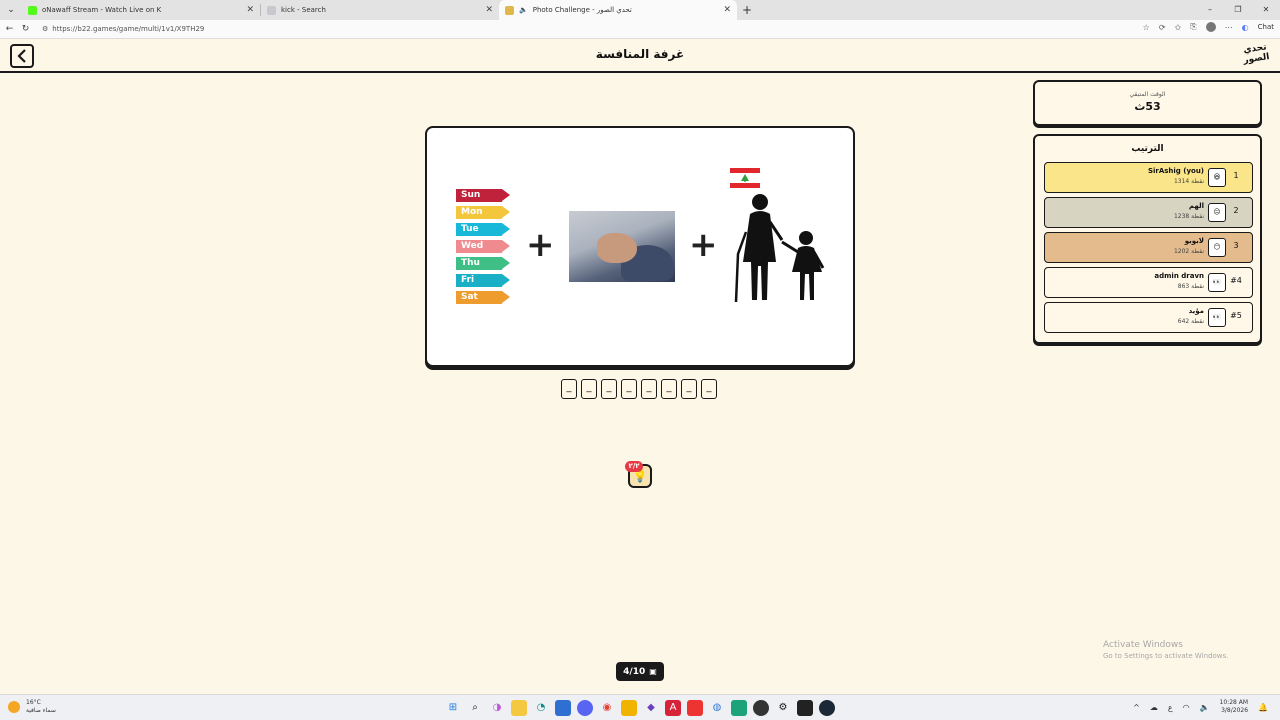  What do you see at coordinates (634, 671) in the screenshot?
I see `progress-text: 4/10` at bounding box center [634, 671].